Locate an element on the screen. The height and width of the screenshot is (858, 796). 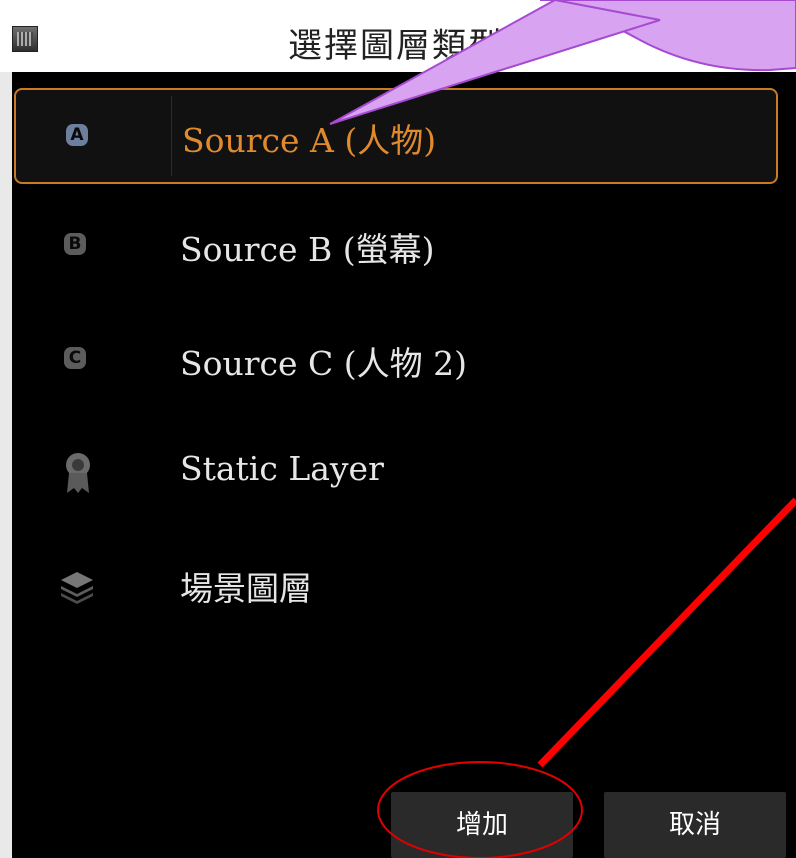
layer-option-source-a: A Source A (人物) is located at coordinates (396, 136).